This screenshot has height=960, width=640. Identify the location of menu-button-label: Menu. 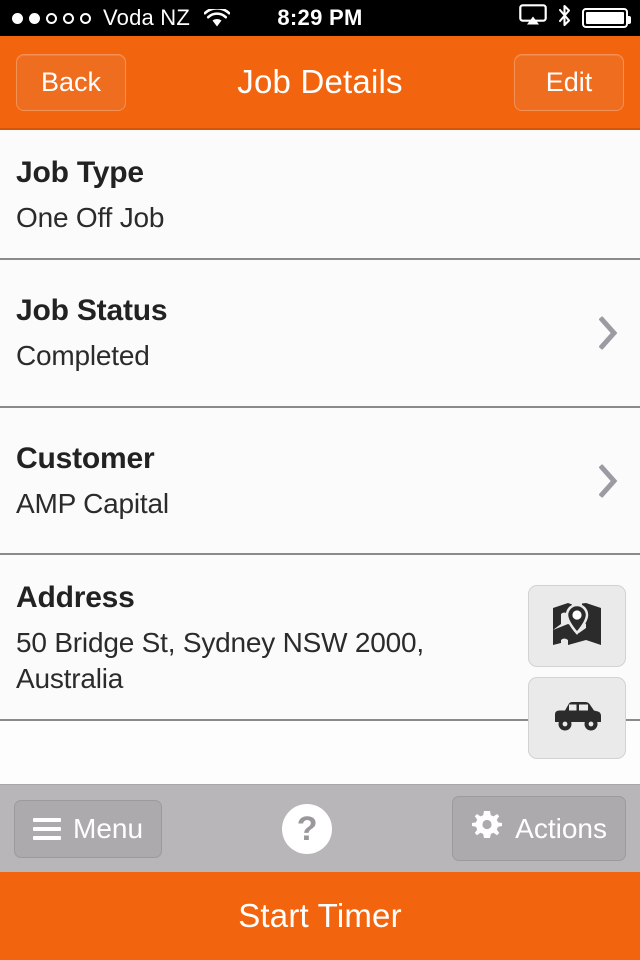
(108, 828).